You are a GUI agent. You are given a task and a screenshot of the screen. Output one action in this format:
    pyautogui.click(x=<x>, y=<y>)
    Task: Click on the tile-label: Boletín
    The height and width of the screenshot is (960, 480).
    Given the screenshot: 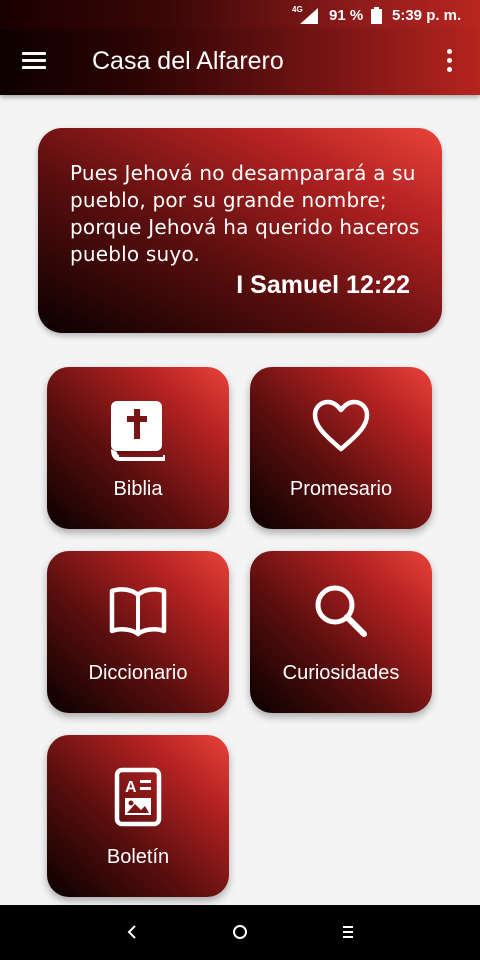 What is the action you would take?
    pyautogui.click(x=138, y=857)
    